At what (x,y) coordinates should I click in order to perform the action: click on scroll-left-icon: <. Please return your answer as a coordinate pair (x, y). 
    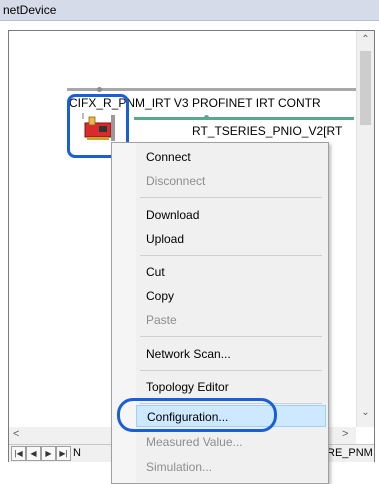
    Looking at the image, I should click on (16, 434).